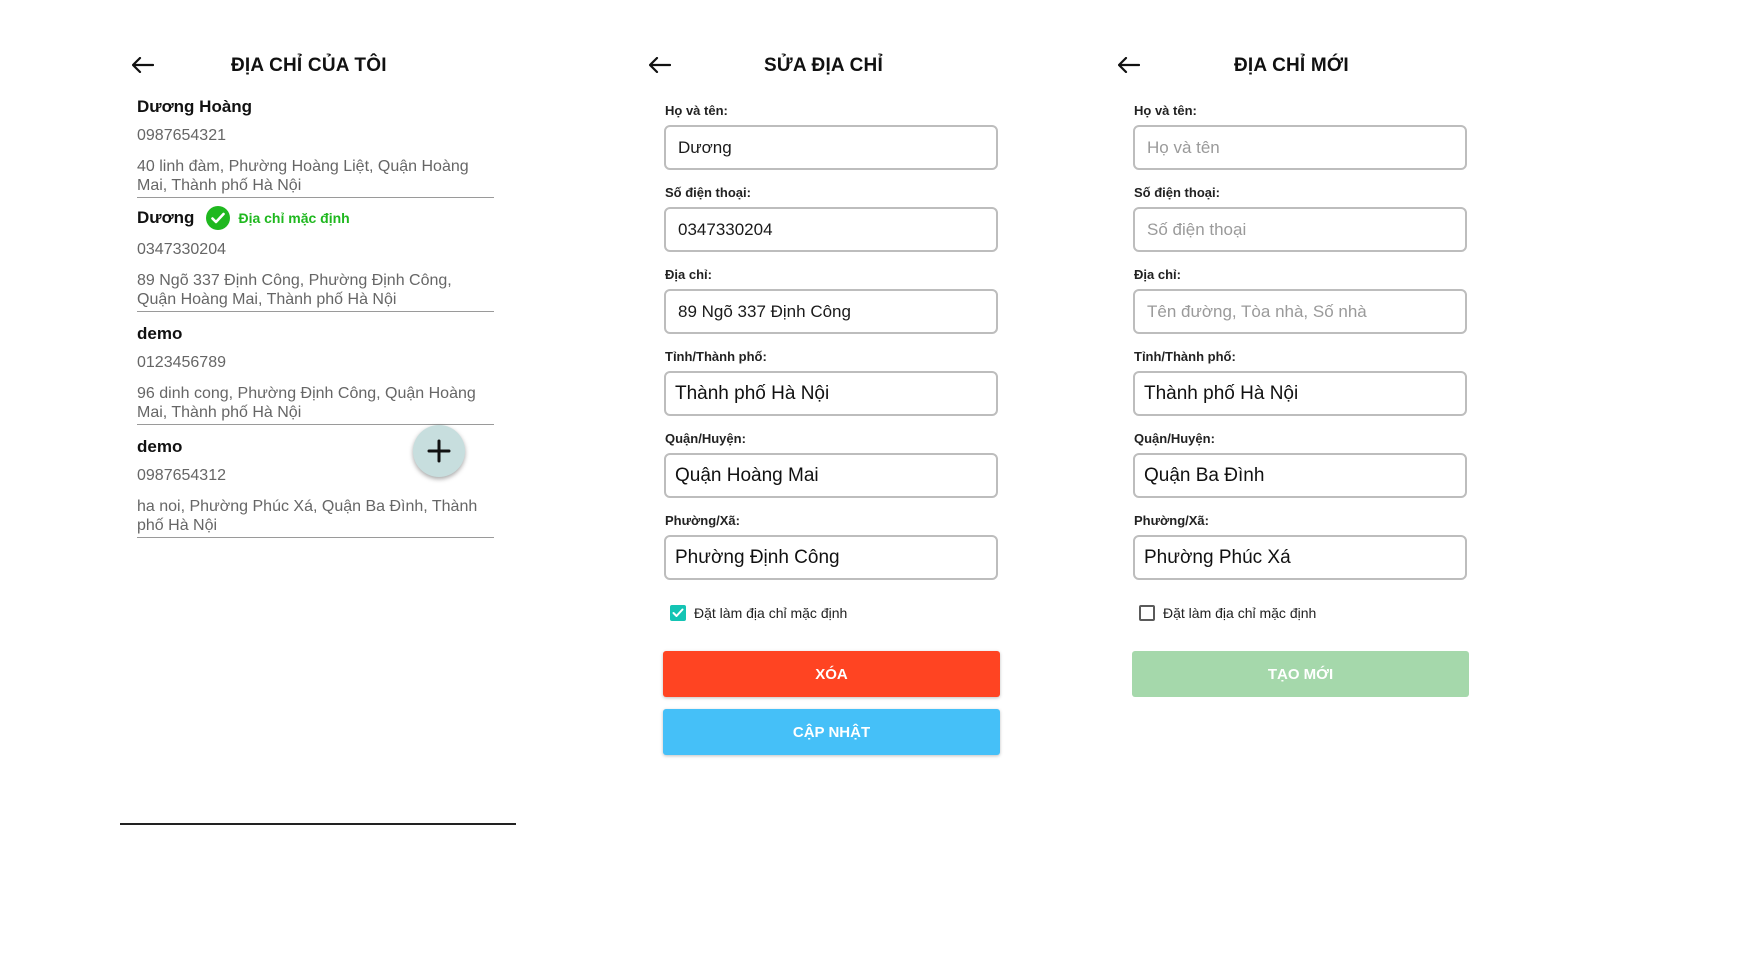 The height and width of the screenshot is (970, 1755). Describe the element at coordinates (1300, 475) in the screenshot. I see `district-select: Quận Ba Đình` at that location.